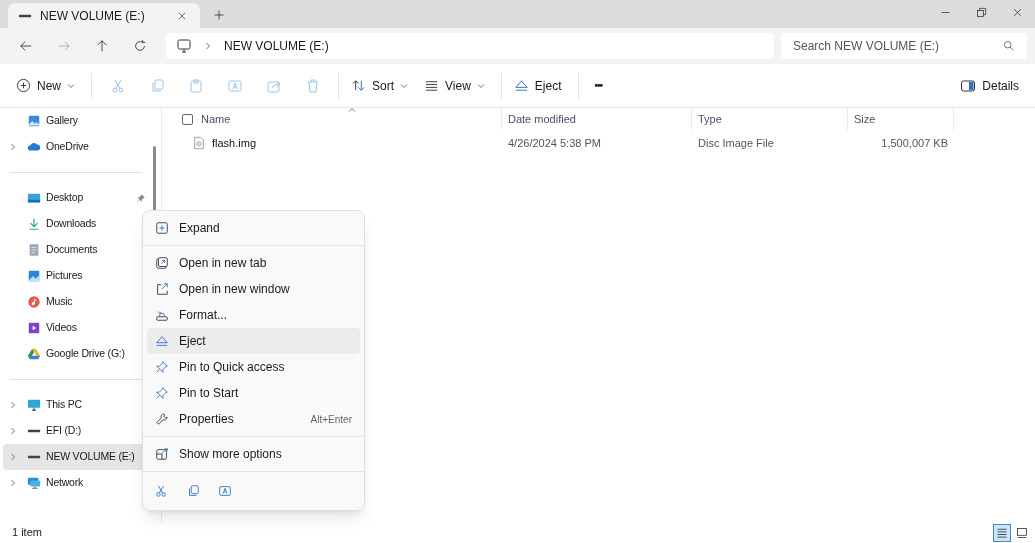  Describe the element at coordinates (76, 483) in the screenshot. I see `sidebar-item: Network` at that location.